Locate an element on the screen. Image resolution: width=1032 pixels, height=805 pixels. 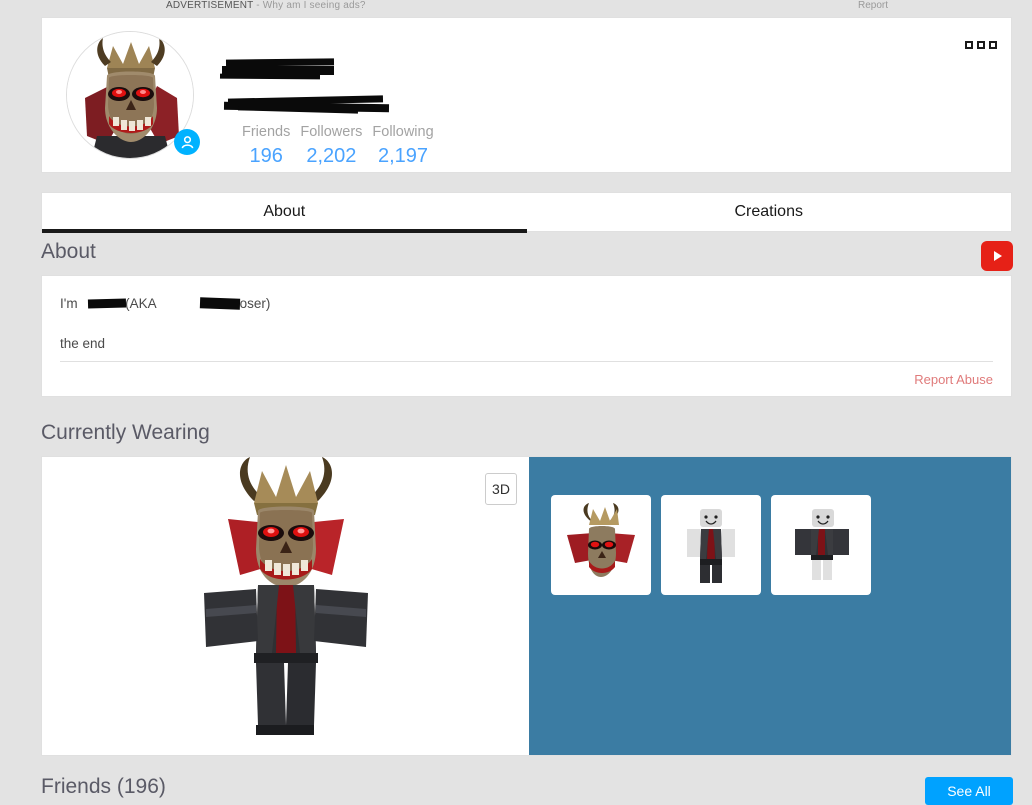
tab-about-label: About is located at coordinates (284, 211).